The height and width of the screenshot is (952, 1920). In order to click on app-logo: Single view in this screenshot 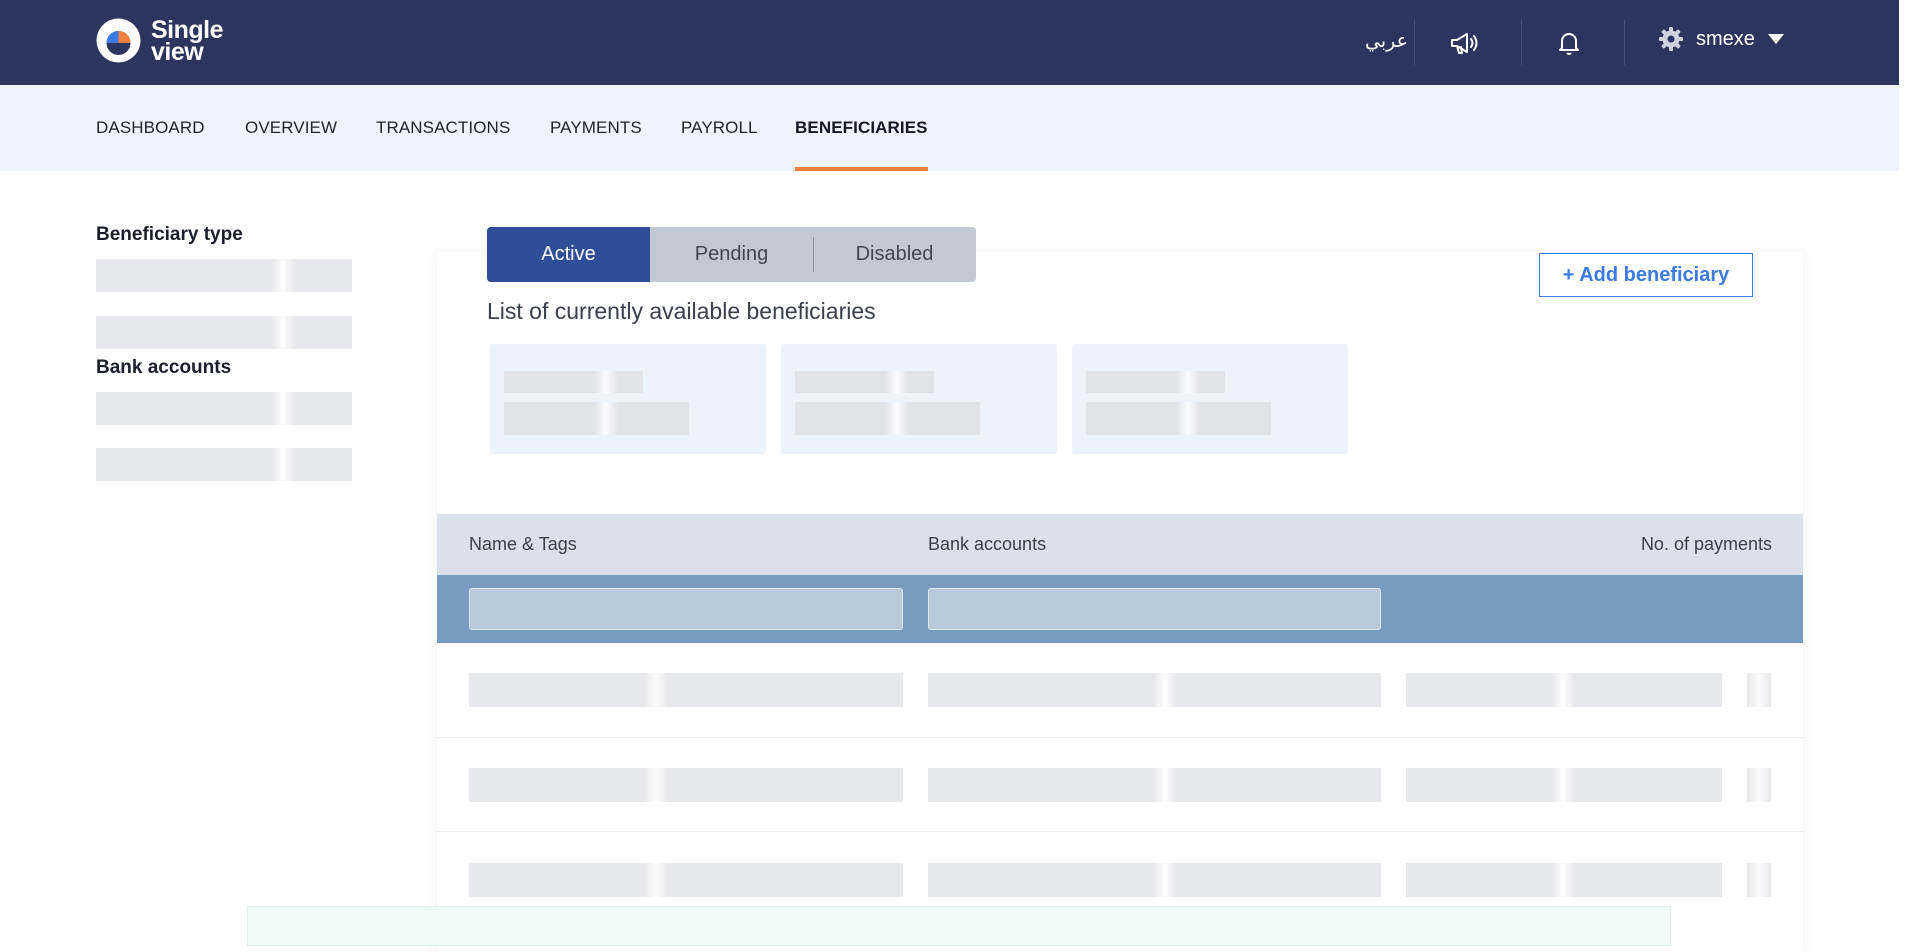, I will do `click(160, 41)`.